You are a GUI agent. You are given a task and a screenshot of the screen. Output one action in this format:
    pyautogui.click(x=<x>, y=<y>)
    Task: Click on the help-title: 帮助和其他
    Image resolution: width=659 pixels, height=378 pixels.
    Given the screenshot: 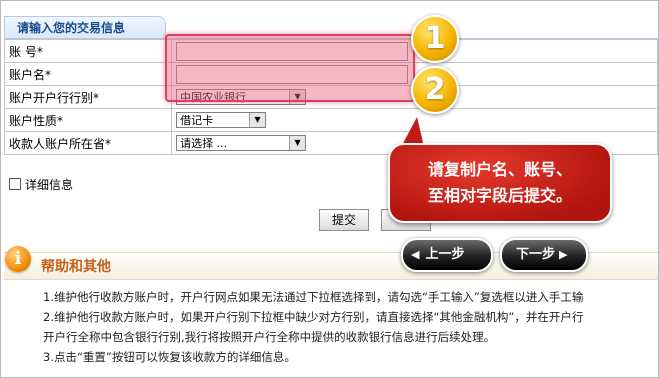 What is the action you would take?
    pyautogui.click(x=76, y=267)
    